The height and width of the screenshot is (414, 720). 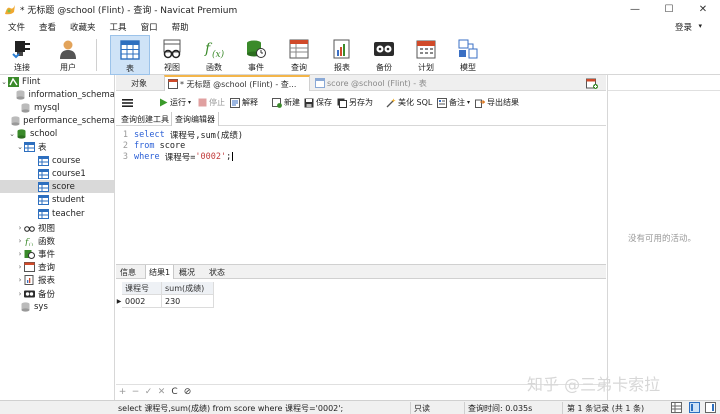 I want to click on model-button: 模型, so click(x=468, y=55).